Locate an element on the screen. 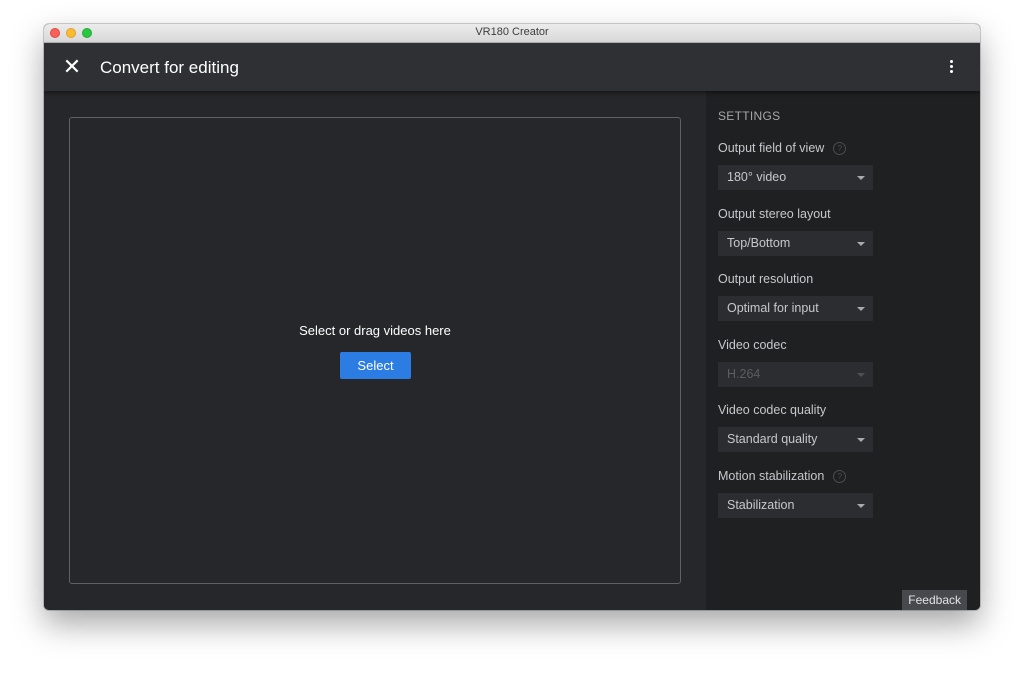 Image resolution: width=1024 pixels, height=673 pixels. field-label: Motion stabilization is located at coordinates (771, 476).